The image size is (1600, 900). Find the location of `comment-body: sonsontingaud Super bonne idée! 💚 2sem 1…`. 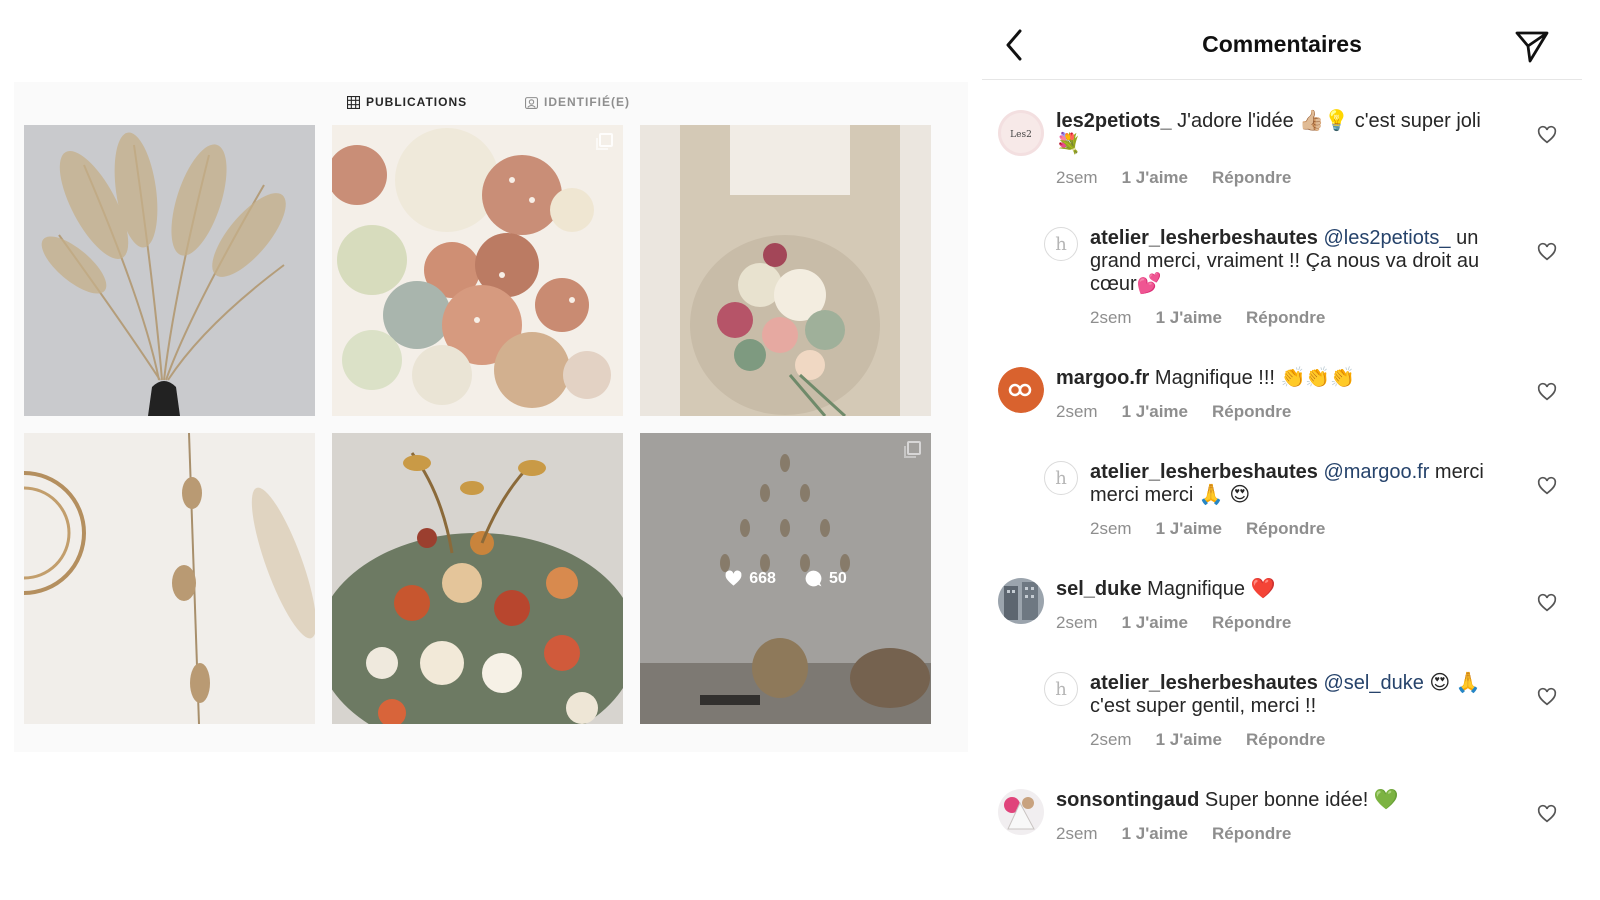

comment-body: sonsontingaud Super bonne idée! 💚 2sem 1… is located at coordinates (1276, 817).